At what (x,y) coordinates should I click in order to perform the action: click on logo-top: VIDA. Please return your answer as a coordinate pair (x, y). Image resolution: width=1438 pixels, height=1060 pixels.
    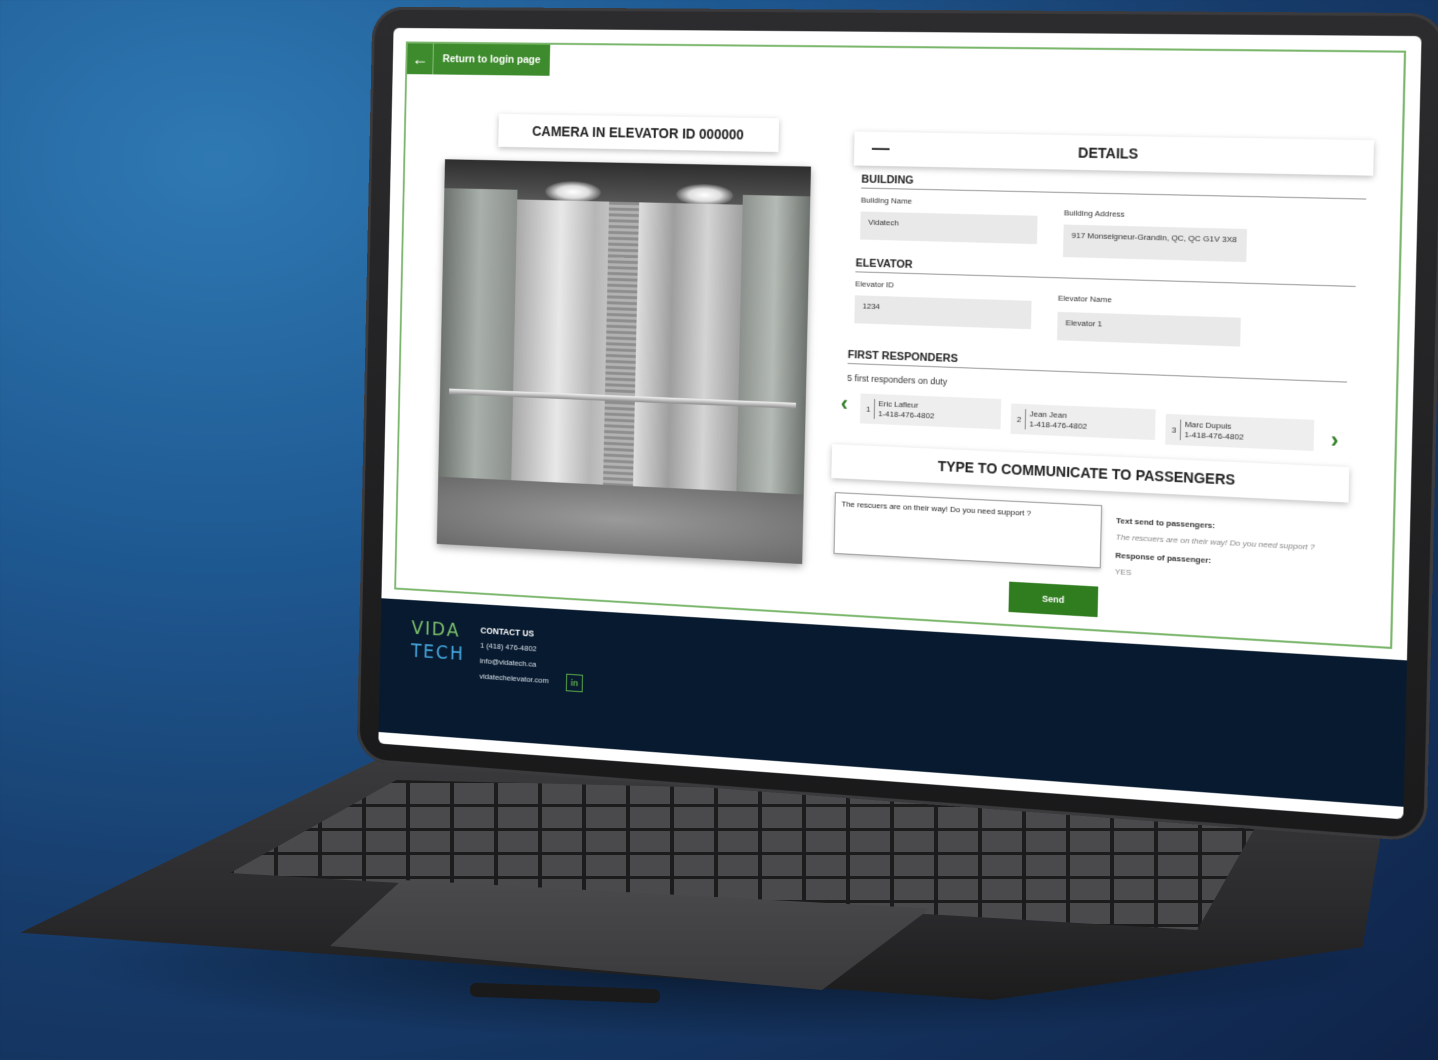
    Looking at the image, I should click on (436, 629).